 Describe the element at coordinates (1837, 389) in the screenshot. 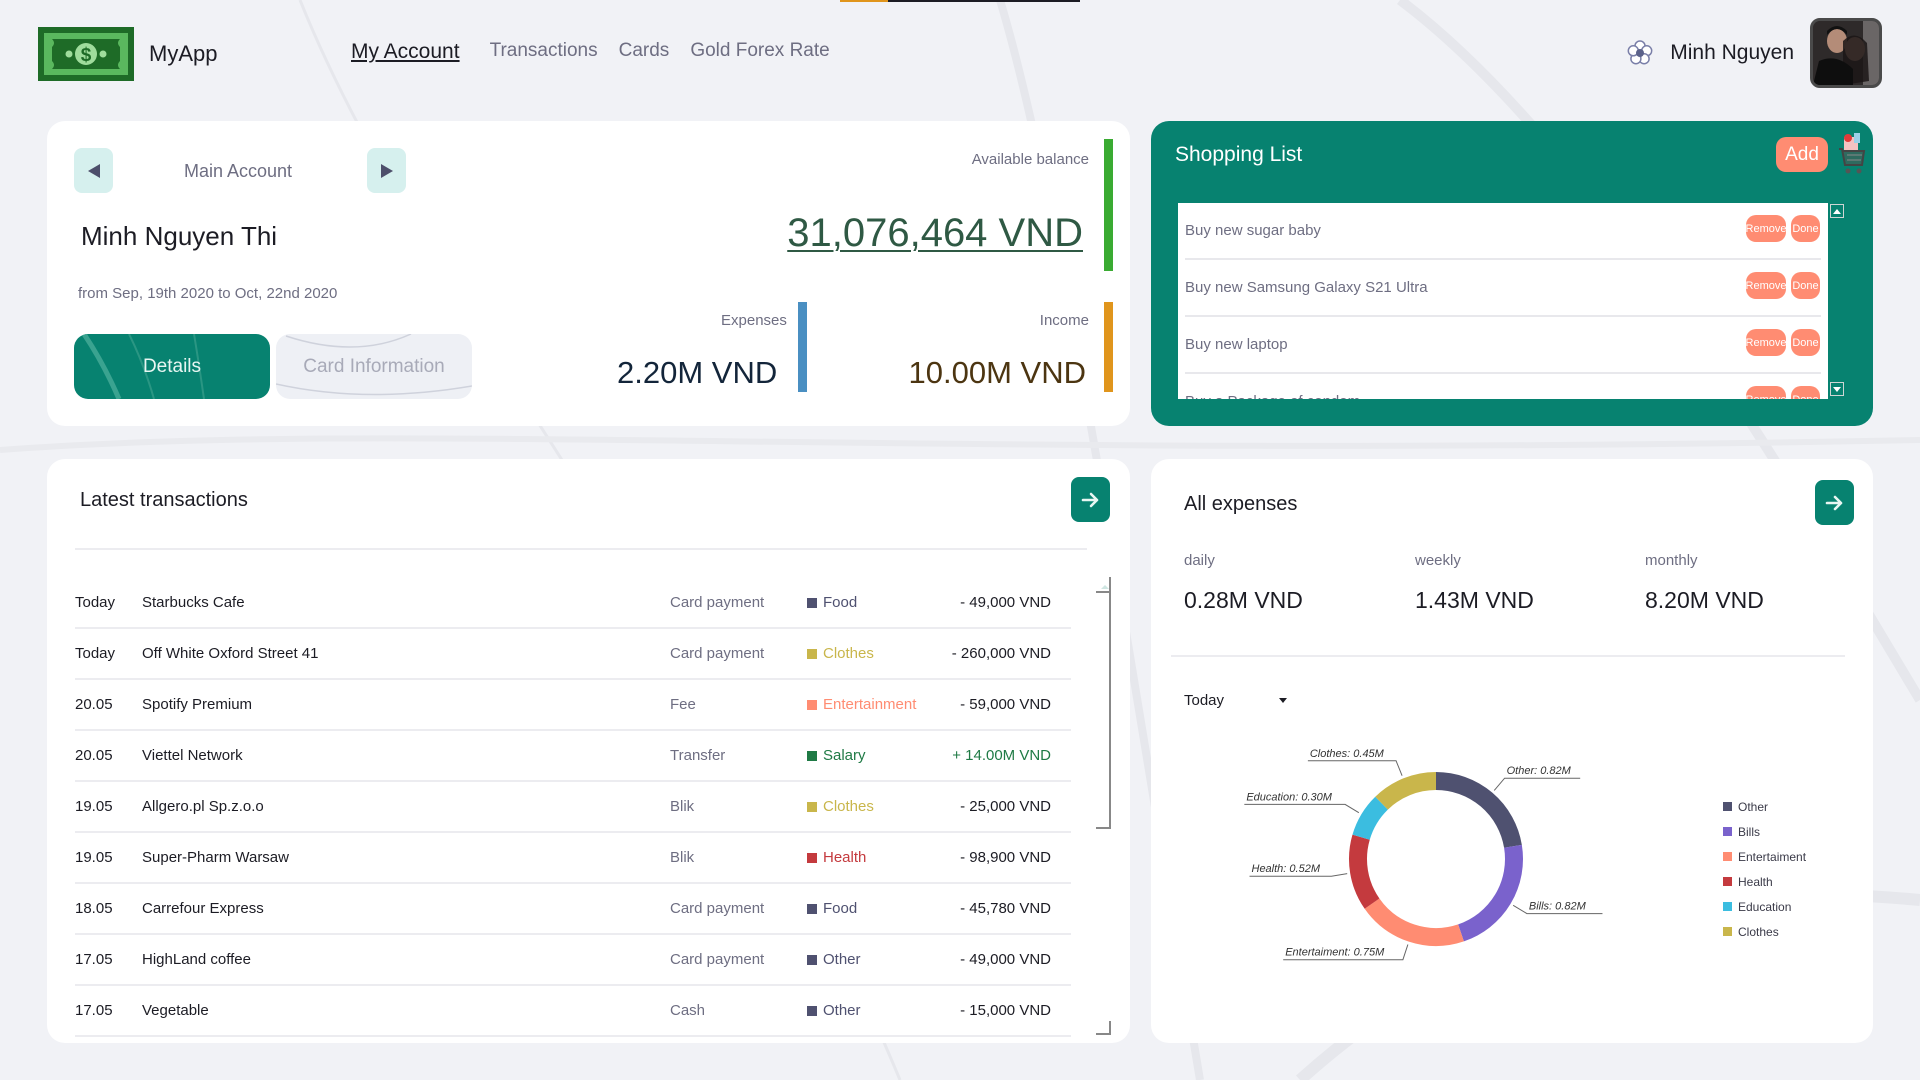

I see `scroll-down-button` at that location.